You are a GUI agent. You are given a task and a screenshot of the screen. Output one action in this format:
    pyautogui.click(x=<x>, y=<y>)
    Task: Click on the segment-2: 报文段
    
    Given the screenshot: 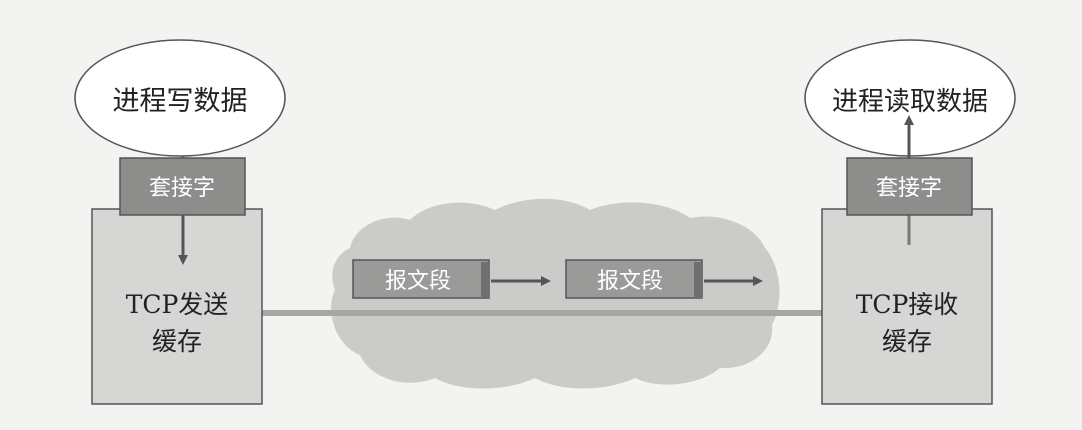 What is the action you would take?
    pyautogui.click(x=634, y=279)
    